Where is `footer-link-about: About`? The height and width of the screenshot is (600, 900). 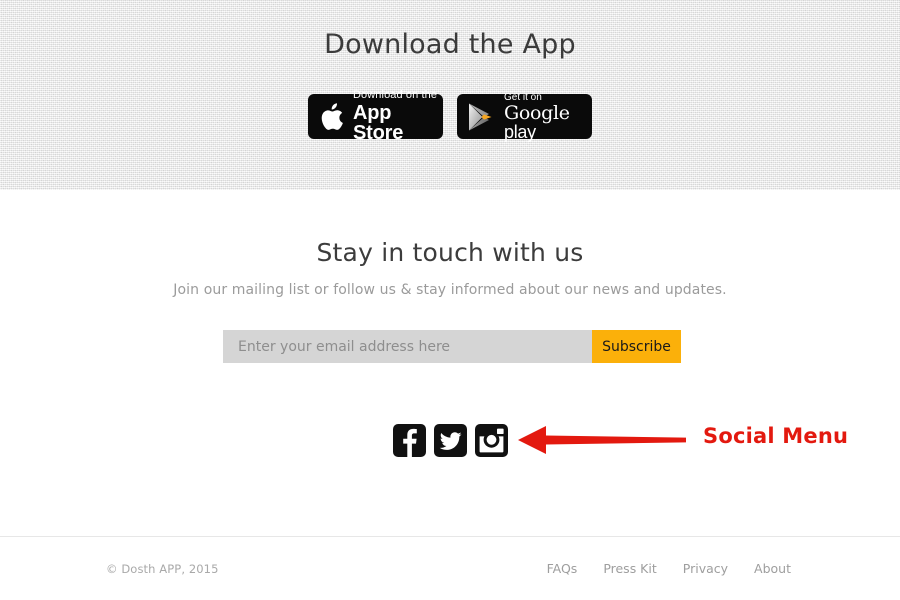
footer-link-about: About is located at coordinates (772, 568).